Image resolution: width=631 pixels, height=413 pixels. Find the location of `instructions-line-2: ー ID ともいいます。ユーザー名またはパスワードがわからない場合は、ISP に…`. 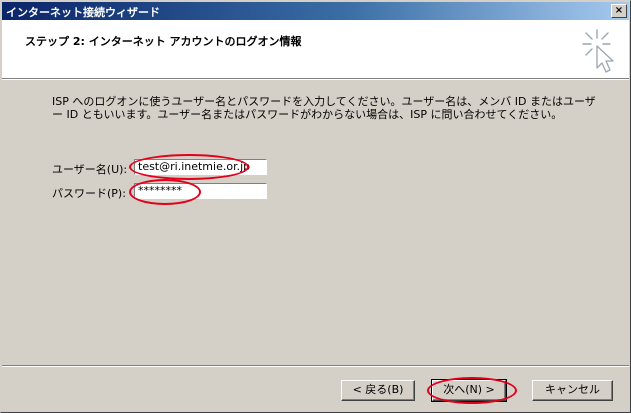

instructions-line-2: ー ID ともいいます。ユーザー名またはパスワードがわからない場合は、ISP に… is located at coordinates (307, 114).